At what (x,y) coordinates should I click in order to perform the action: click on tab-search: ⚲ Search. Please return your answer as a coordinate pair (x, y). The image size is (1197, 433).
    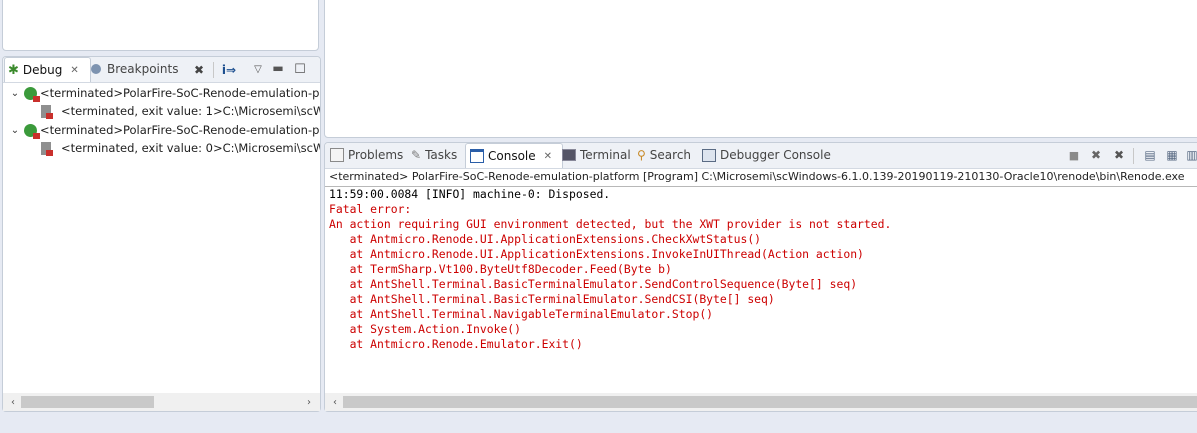
    Looking at the image, I should click on (664, 155).